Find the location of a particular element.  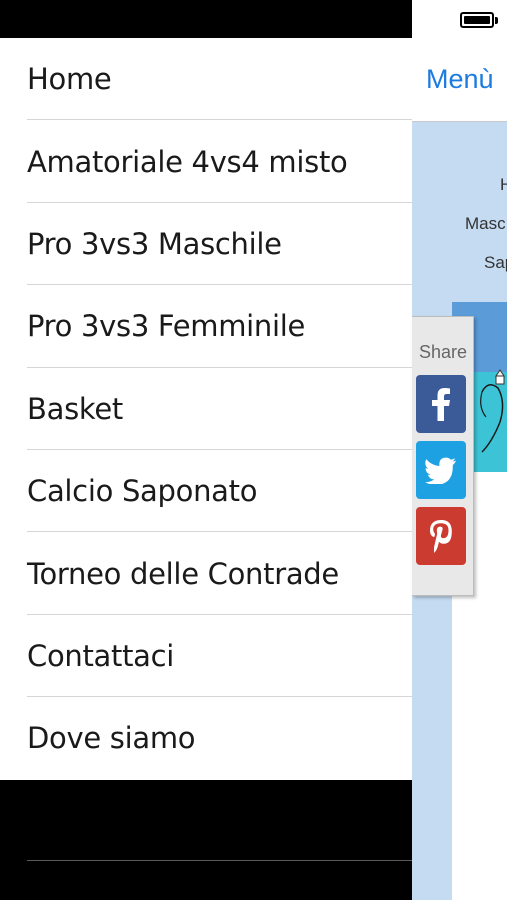

content-text-line: Sap is located at coordinates (495, 262).